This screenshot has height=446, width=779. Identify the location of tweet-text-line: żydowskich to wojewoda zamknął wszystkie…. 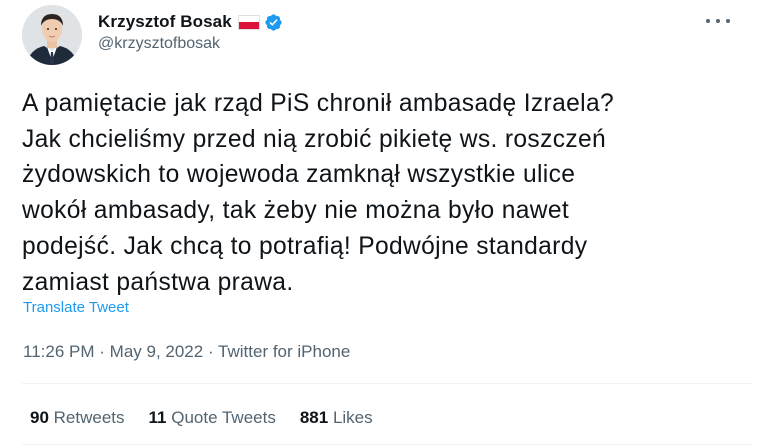
(299, 175).